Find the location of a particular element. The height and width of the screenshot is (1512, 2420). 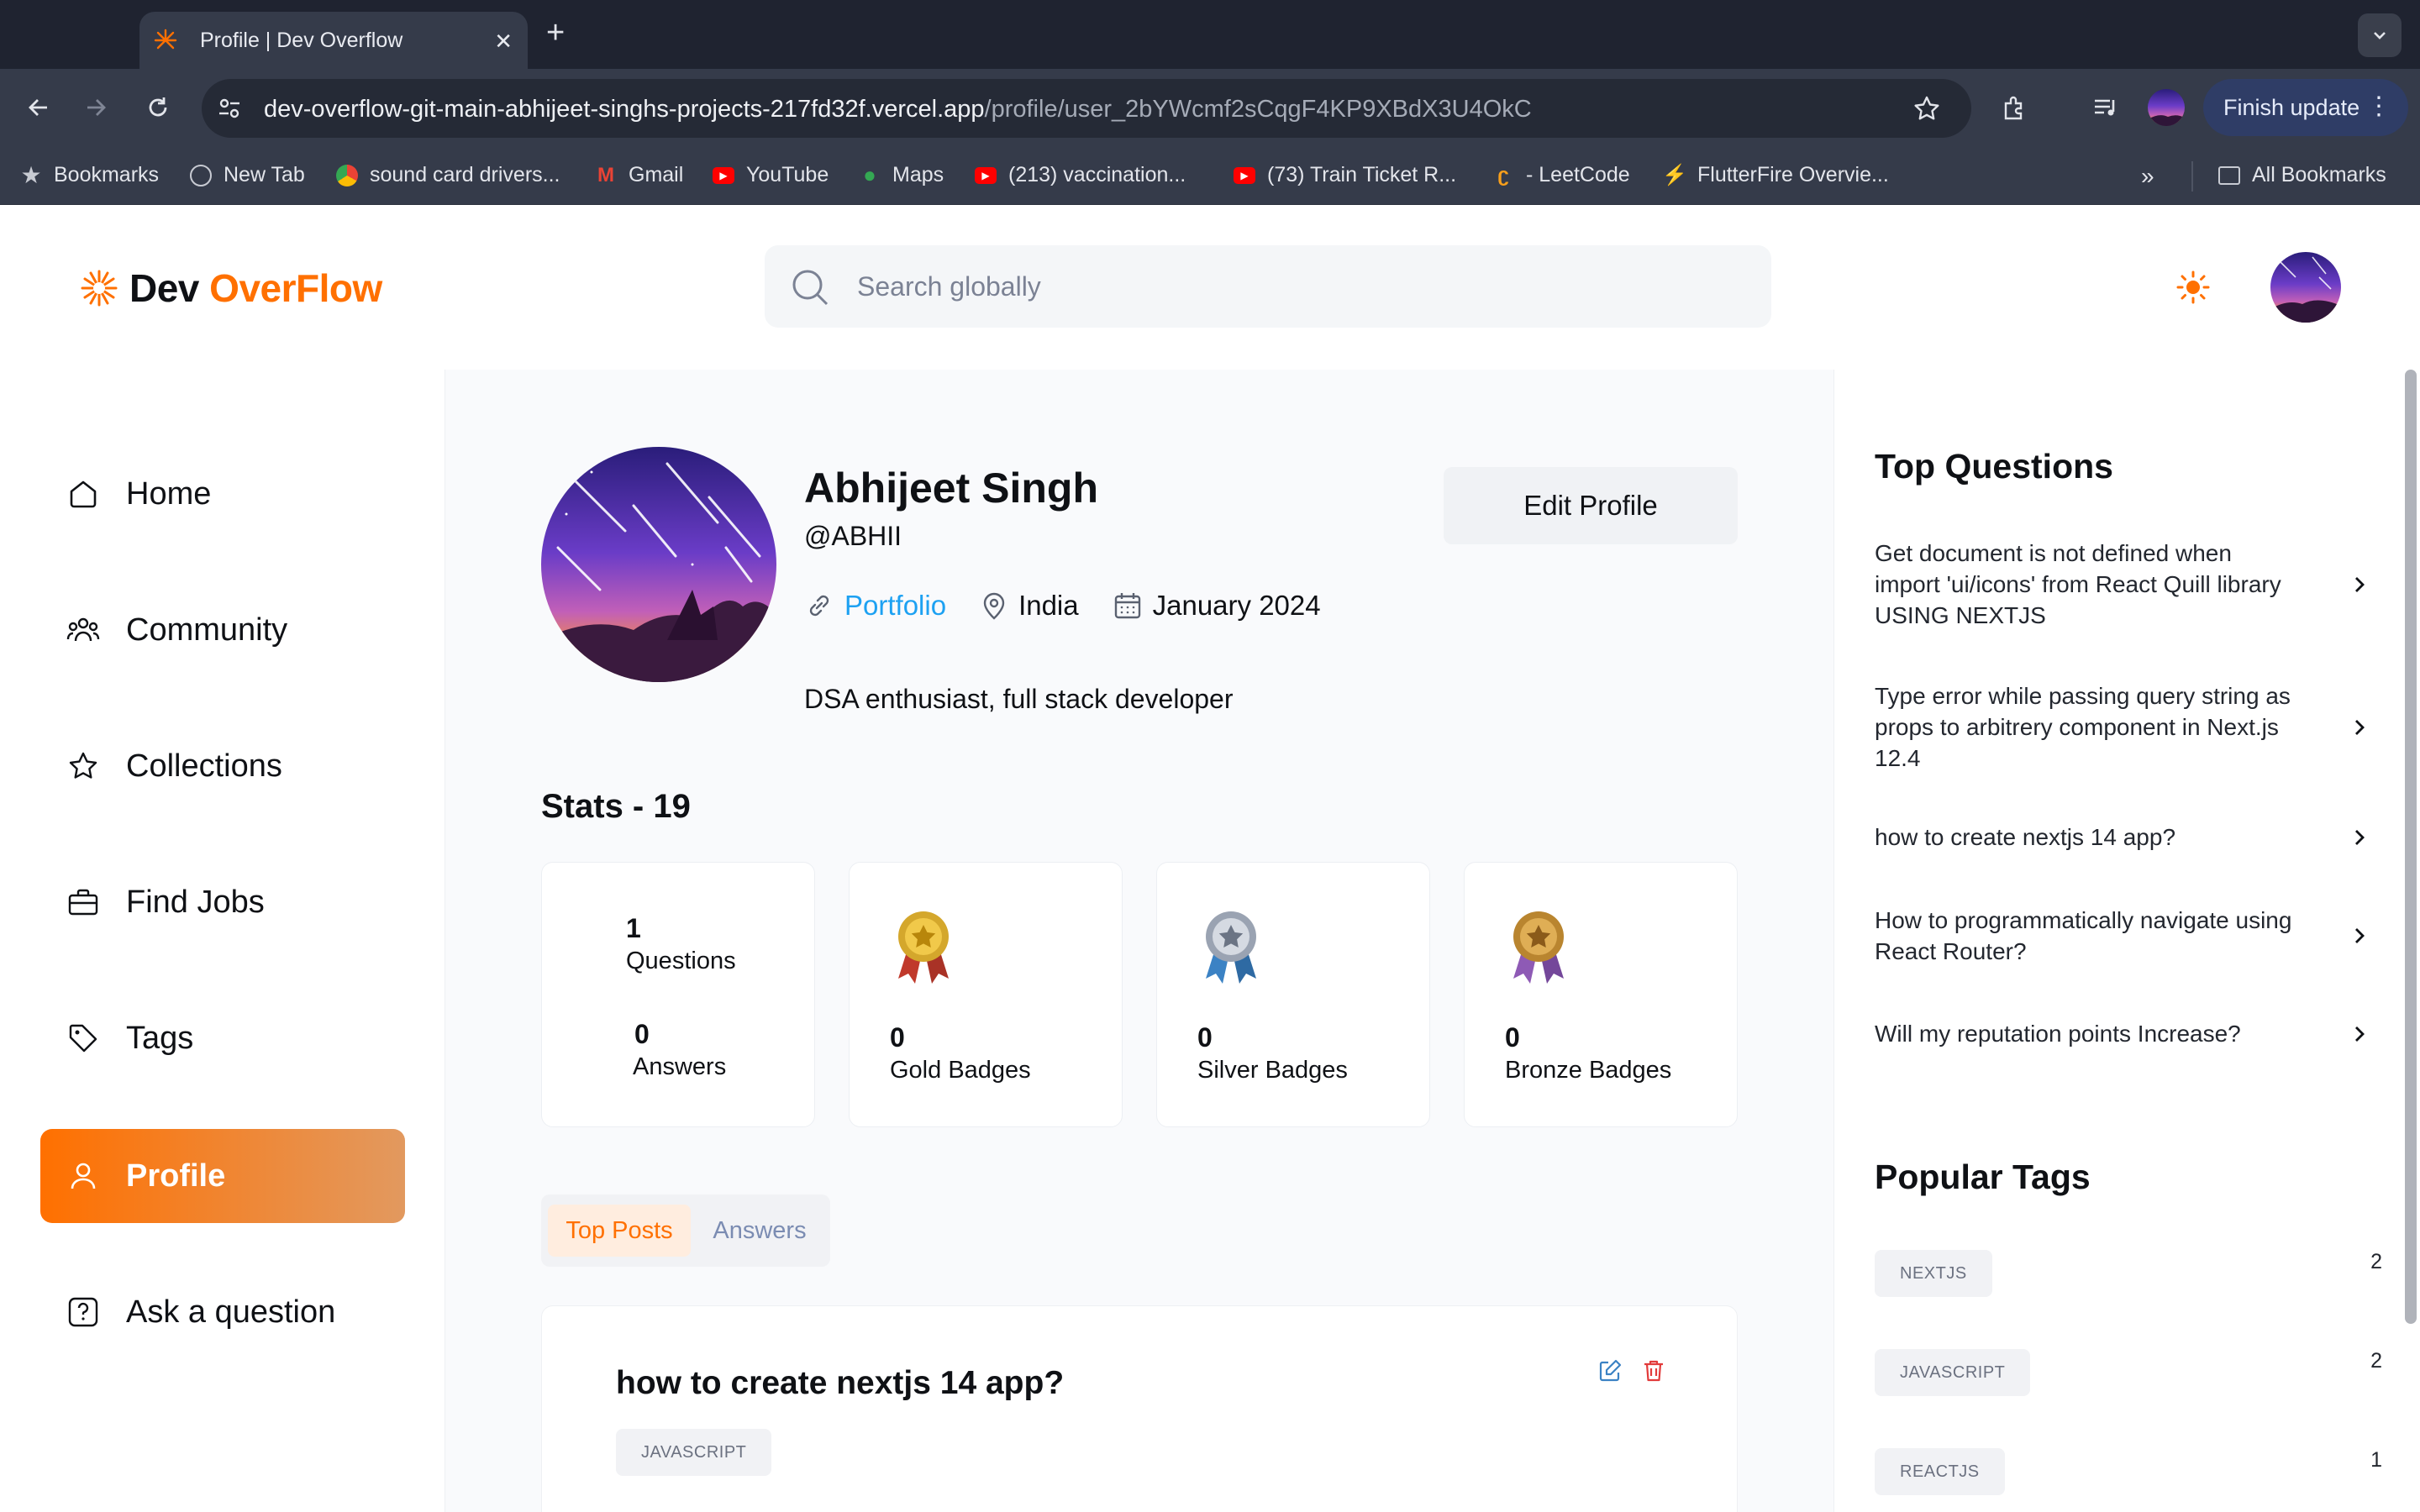

bookmark-item: ▶ YouTube is located at coordinates (771, 175).